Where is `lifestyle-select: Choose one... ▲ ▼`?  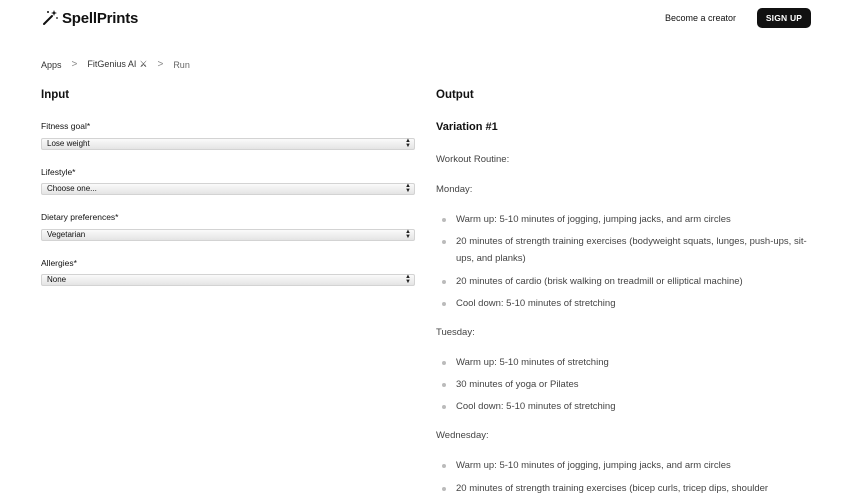 lifestyle-select: Choose one... ▲ ▼ is located at coordinates (228, 189).